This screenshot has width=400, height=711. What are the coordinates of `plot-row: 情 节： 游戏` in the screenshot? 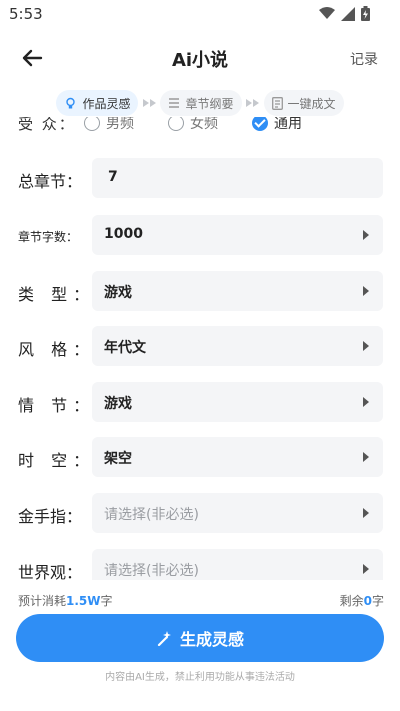 It's located at (200, 402).